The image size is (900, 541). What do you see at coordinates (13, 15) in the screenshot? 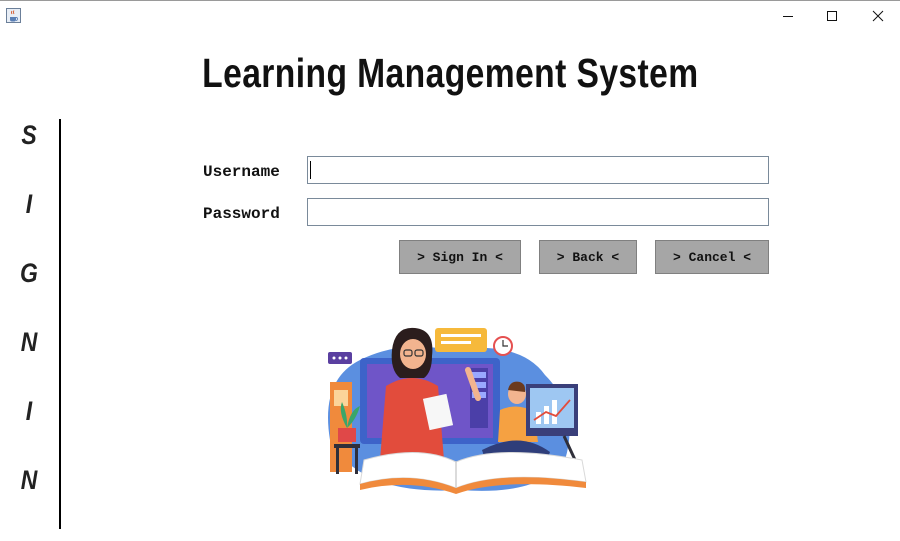
I see `java-cup-icon` at bounding box center [13, 15].